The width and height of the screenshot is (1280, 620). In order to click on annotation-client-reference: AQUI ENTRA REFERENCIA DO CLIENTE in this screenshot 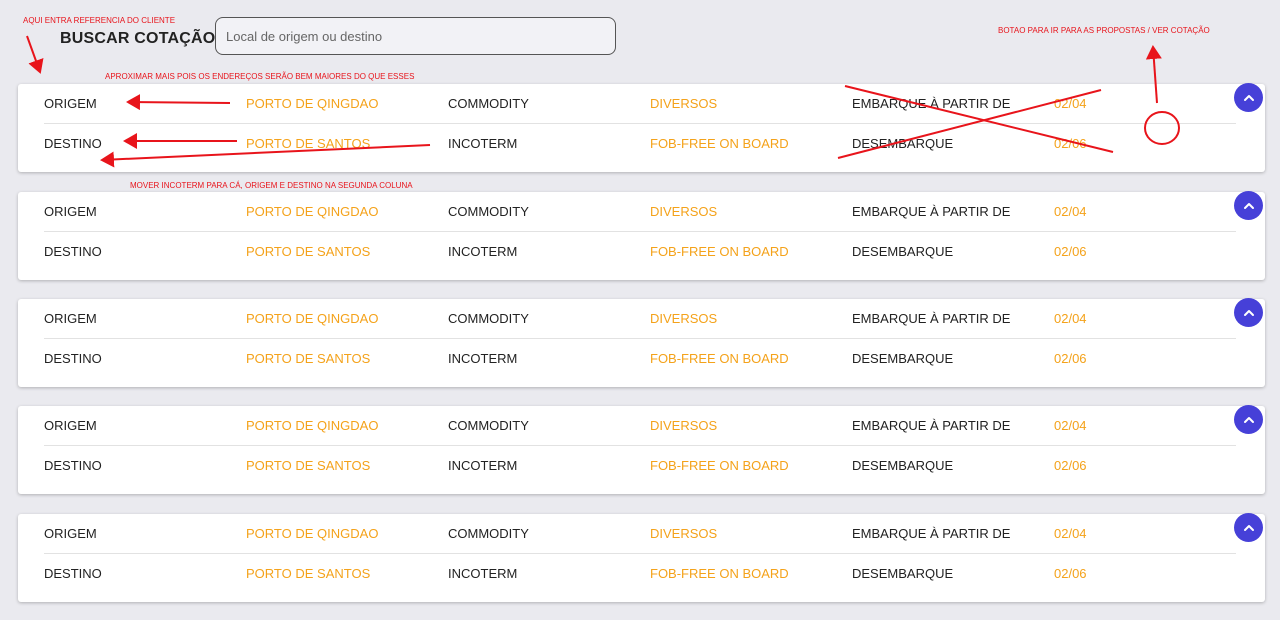, I will do `click(99, 20)`.